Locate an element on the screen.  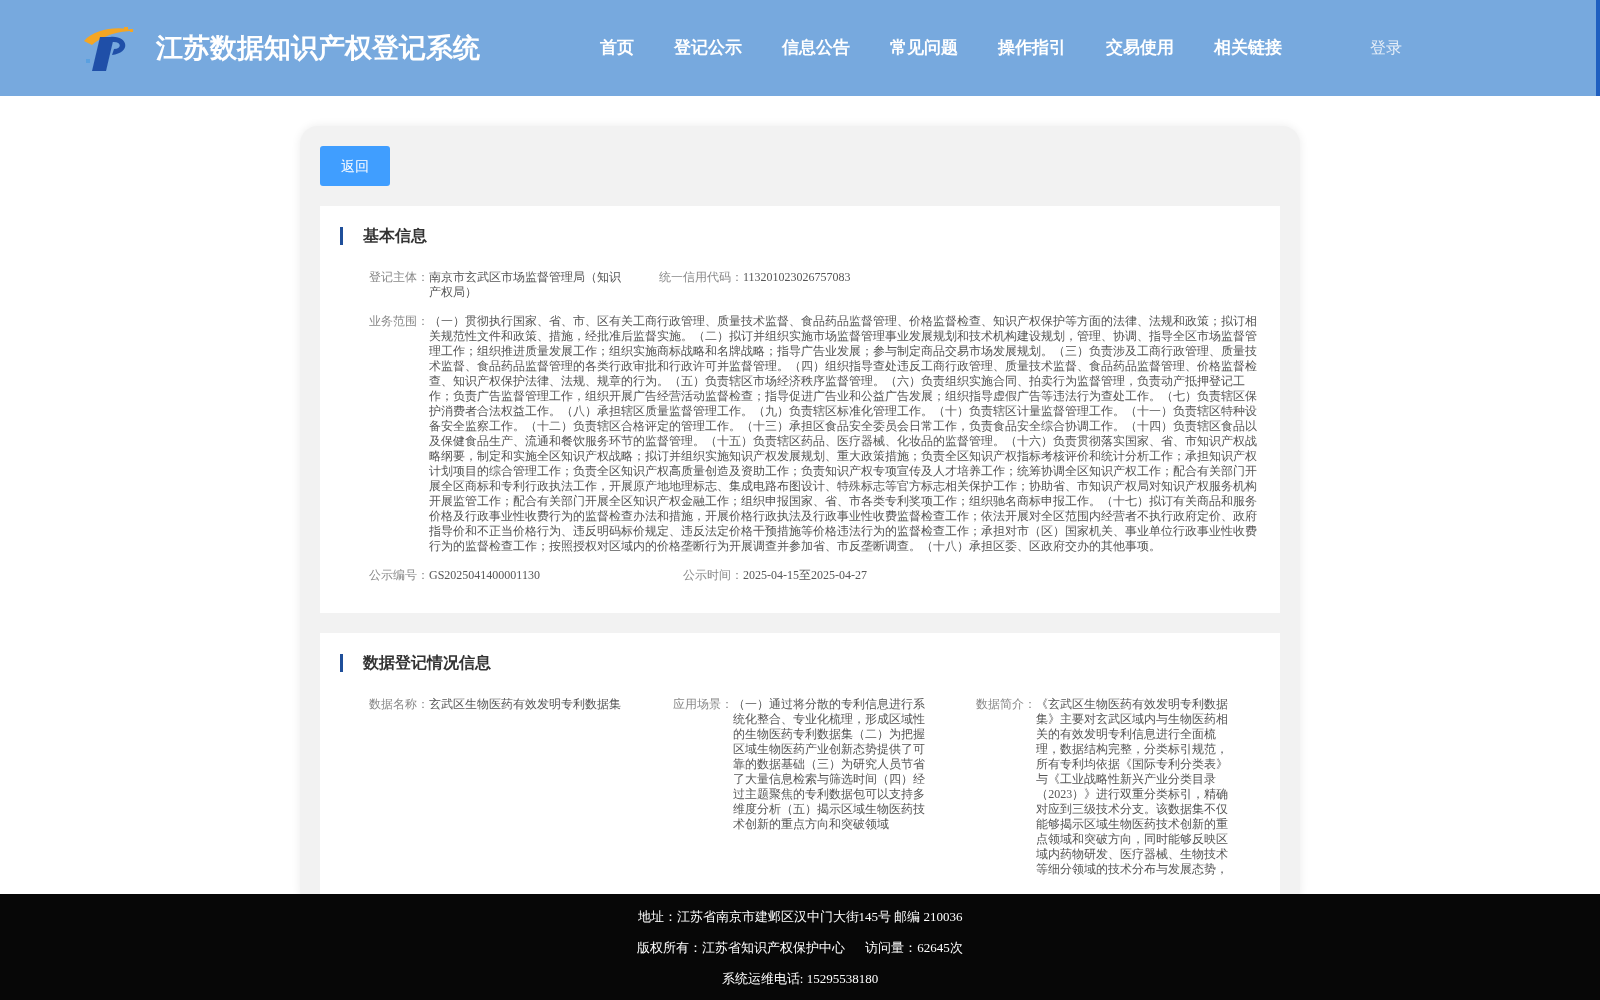
field-value: （一）贯彻执行国家、省、市、区有关工商行政管理、质量技术监督、食品药品监督管理、价格监督检查、知识产权保护等方面的法律、法规和政策；拟订相关规范性文件和政策、措施，经批准后监督实施。（二）拟订并组织实施市场监督管理事业发展规划和技术机构建设规划，管理、协调、指导全区市场监督管理工作；组织推进质量发展工作；组织实施商标战略和名牌战略；指导广告业发展；参与制定商品交易市场发展规划。（三）负责涉及工商行政管理、质量技术监督、食品药品监督管理的各类行政审批和行政许可并监督管理。（四）组织指导查处违反工商行政管理、质量技术监督、食品药品监督管理、价格监督检查、知识产权保护法律、法规、规章的行为。（五）负责辖区市场经济秩序监督管理。（六）负责组织实施合同、拍卖行为监督管理，负责动产抵押登记工作；负责广告监督管理工作，组织开展广告经营活动监督检查；指导促进广告业和公益广告发展；组织指导虚假广告等违法行为查处工作。（七）负责辖区保护消费者合法权益工作。（八）承担辖区质量监督管理工作。（九）负责辖区标准化管理工作。（十）负责辖区计量监督管理工作。（十一）负责辖区特种设备安全监察工作。（十二）负责辖区合格评定的管理工作。（十三）承担区食品安全委员会日常工作，负责食品安全综合协调工作。（十四）负责辖区食品以及保健食品生产、流通和餐饮服务环节的监督管理。（十五）负责辖区药品、医疗器械、化妆品的监督管理。（十六）负责贯彻落实国家、省、市知识产权战略纲要，制定和实施全区知识产权战略；拟订并组织实施知识产权发展规划、重大政策措施；负责全区知识产权指标考核评价和统计分析工作；承担知识产权计划项目的综合管理工作；负责全区知识产权高质量创造及资助工作；负责知识产权专项宣传及人才培养工作；统筹协调全区知识产权工作；配合有关部门开展全区商标和专利行政执法工作，开展原产地地理标志、集成电路布图设计、特殊标志等官方标志相关保护工作；协助省、市知识产权局对知识产权服务机构开展监管工作；配合有关部门开展全区知识产权金融工作；组织申报国家、省、市各类专利奖项工作；组织驰名商标申报工作。（十七）拟订有关商品和服务价格及行政事业性收费行为的监督检查办法和措施，开展价格行政执法及行政事业性收费监督检查工作；依法开展对全区范围内经营者不执行政府定价、政府指导价和不正当价格行为、违反明码标价规定、违反法定价格干预措施等价格违法行为的监督检查工作；承担对市（区）国家机关、事业单位行政事业性收费行为的监督检查工作；按照授权对区域内的价格垄断行为开展调查并参加省、市反垄断调查。（十八）承担区委、区政府交办的其他事项。 is located at coordinates (843, 434).